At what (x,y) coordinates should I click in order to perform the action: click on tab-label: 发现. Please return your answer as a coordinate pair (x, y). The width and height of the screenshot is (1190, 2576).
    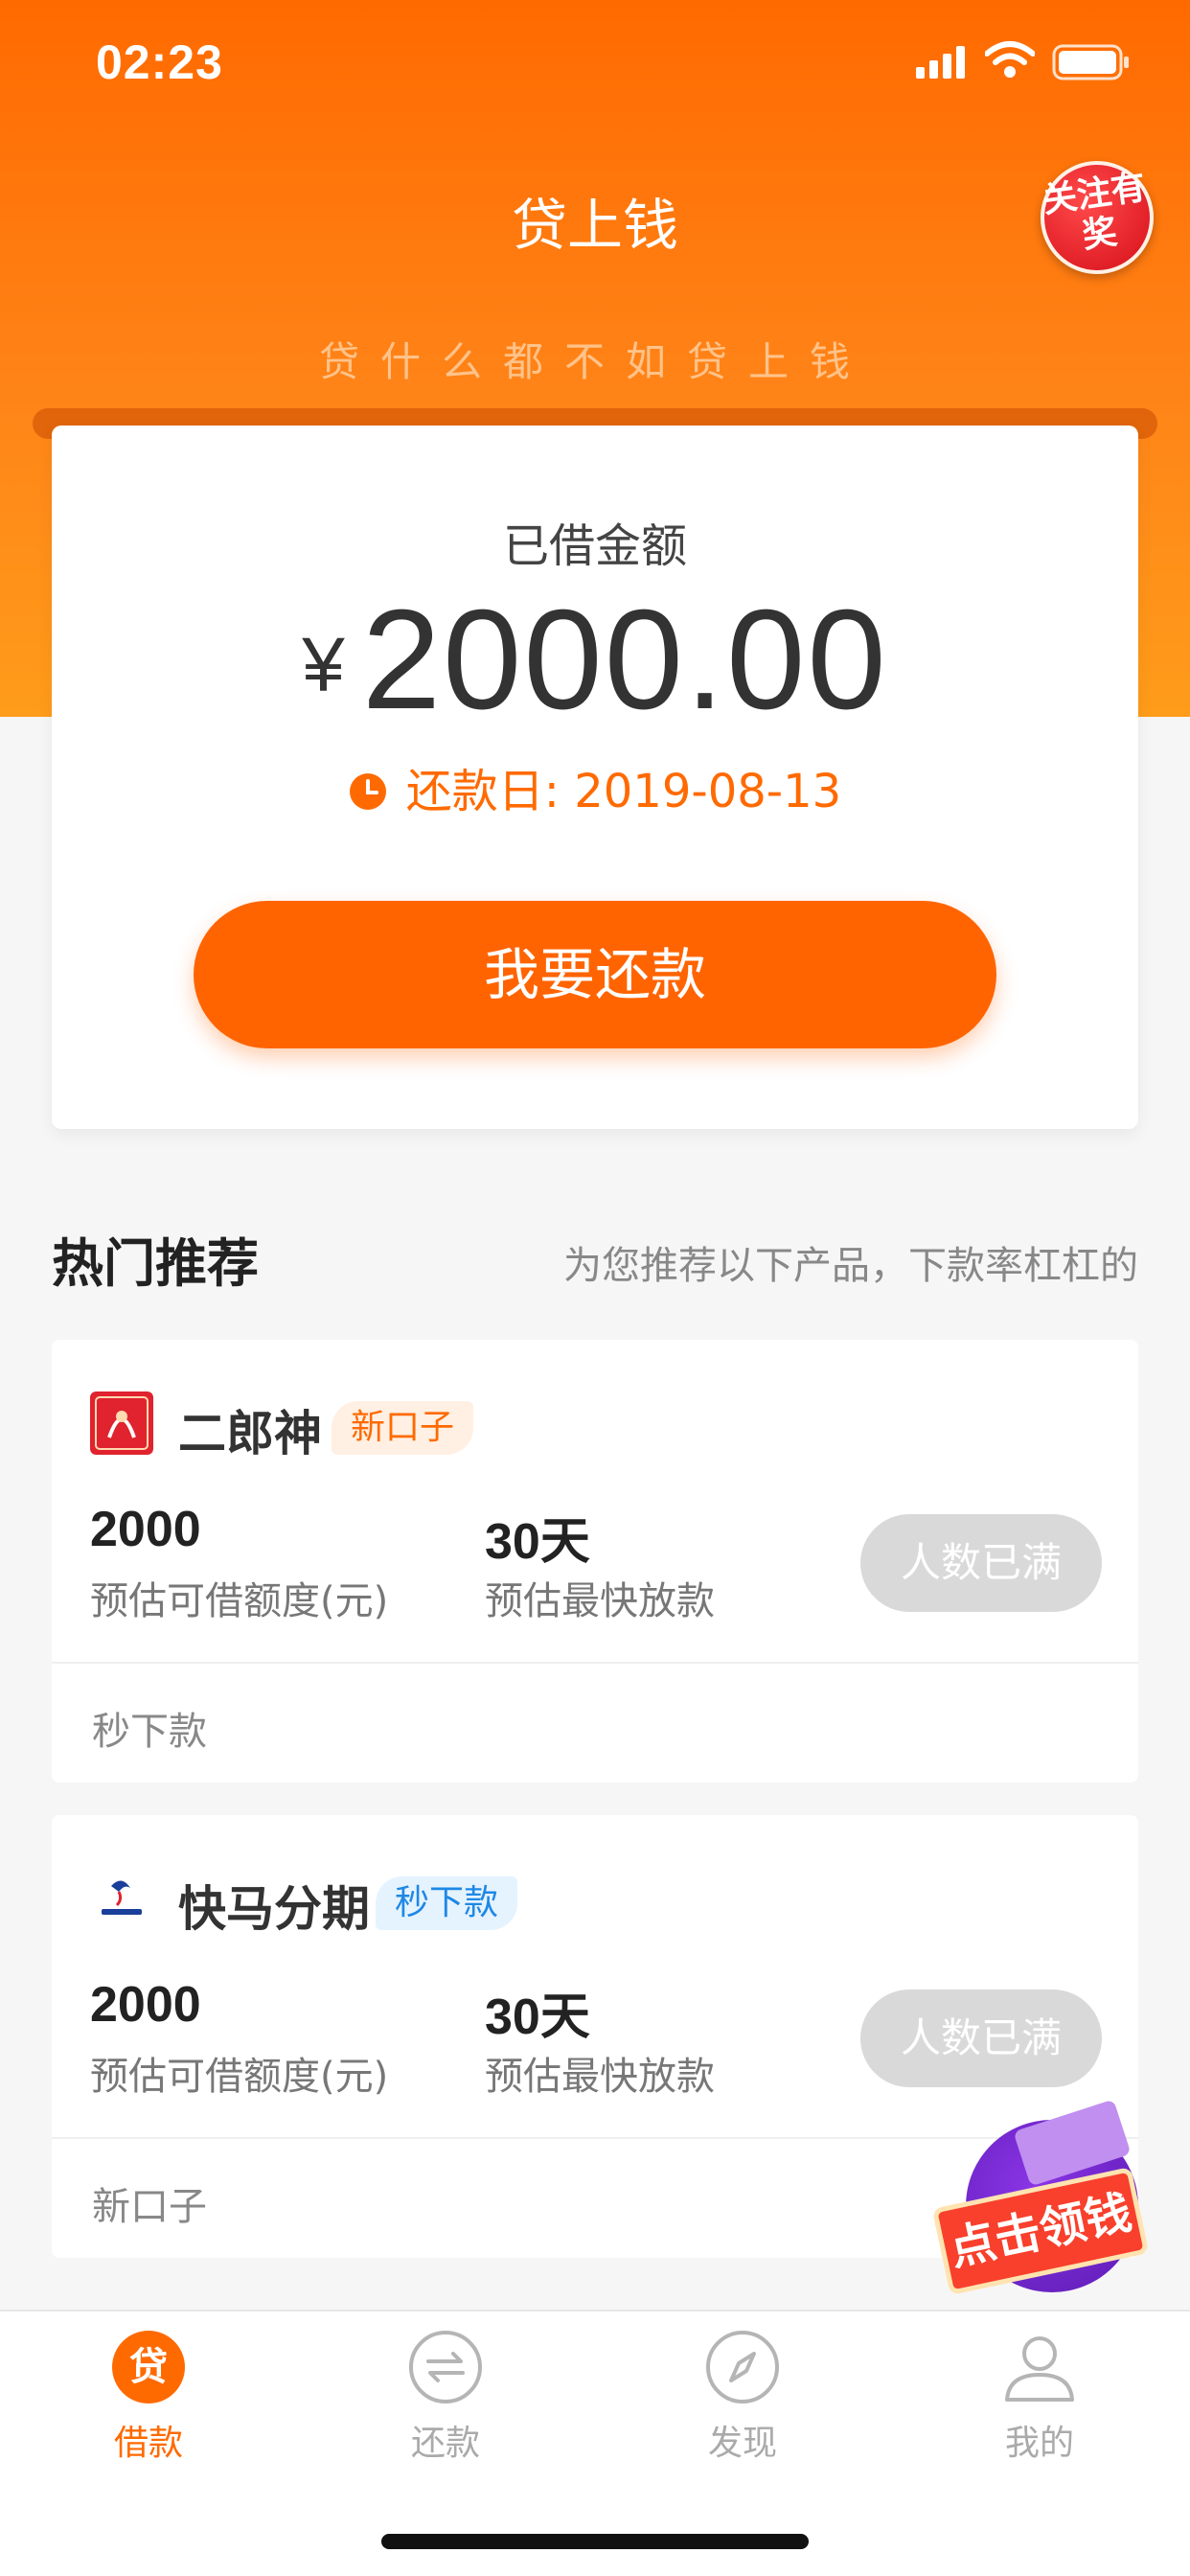
    Looking at the image, I should click on (742, 2443).